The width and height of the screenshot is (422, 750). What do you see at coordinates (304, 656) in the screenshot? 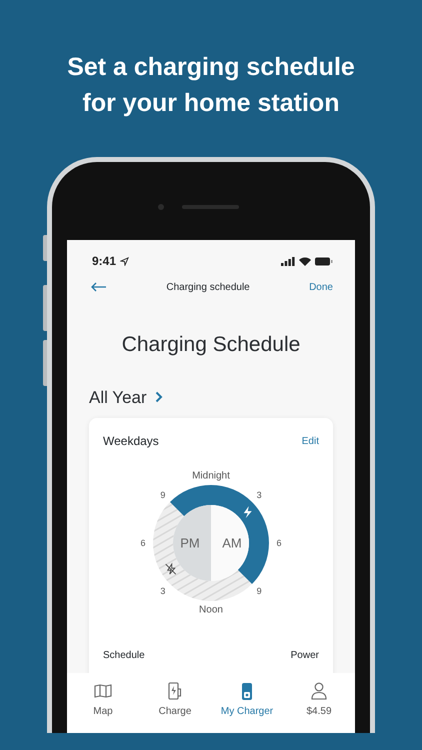
I see `column-header: Power` at bounding box center [304, 656].